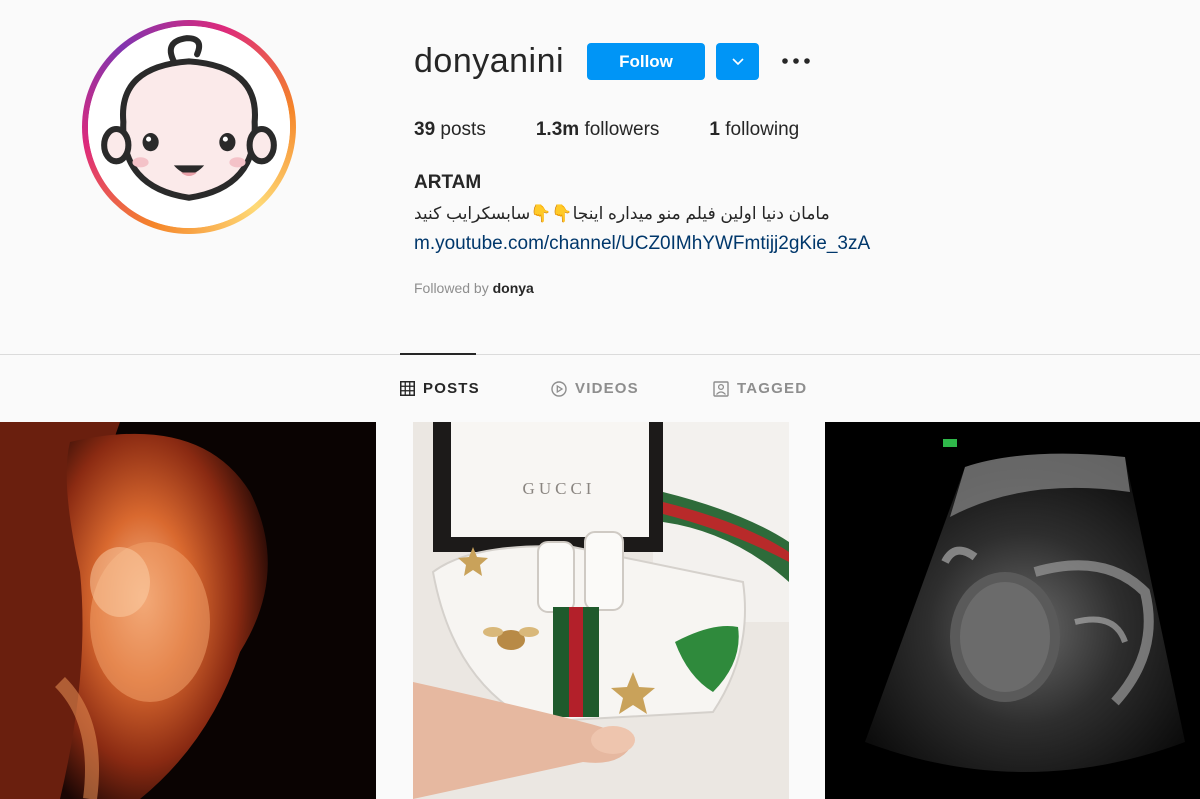 This screenshot has width=1200, height=799. Describe the element at coordinates (489, 61) in the screenshot. I see `profile-username: donyanini` at that location.